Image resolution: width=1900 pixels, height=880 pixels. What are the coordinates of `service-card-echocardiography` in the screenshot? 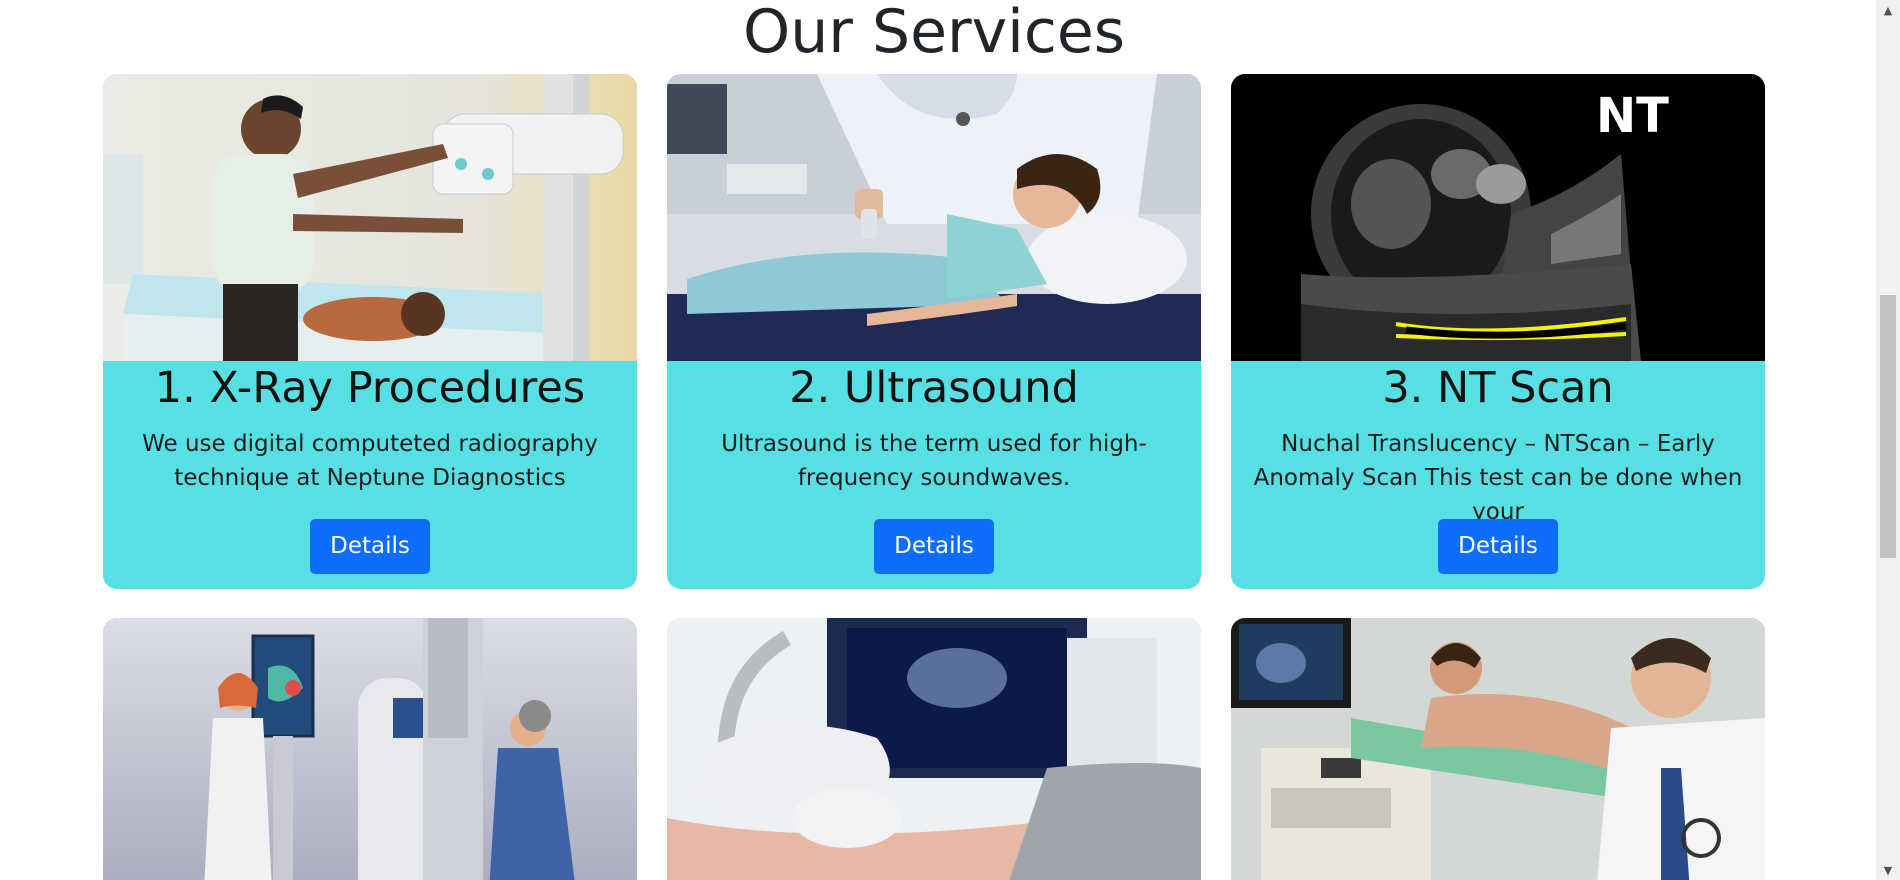 It's located at (1498, 749).